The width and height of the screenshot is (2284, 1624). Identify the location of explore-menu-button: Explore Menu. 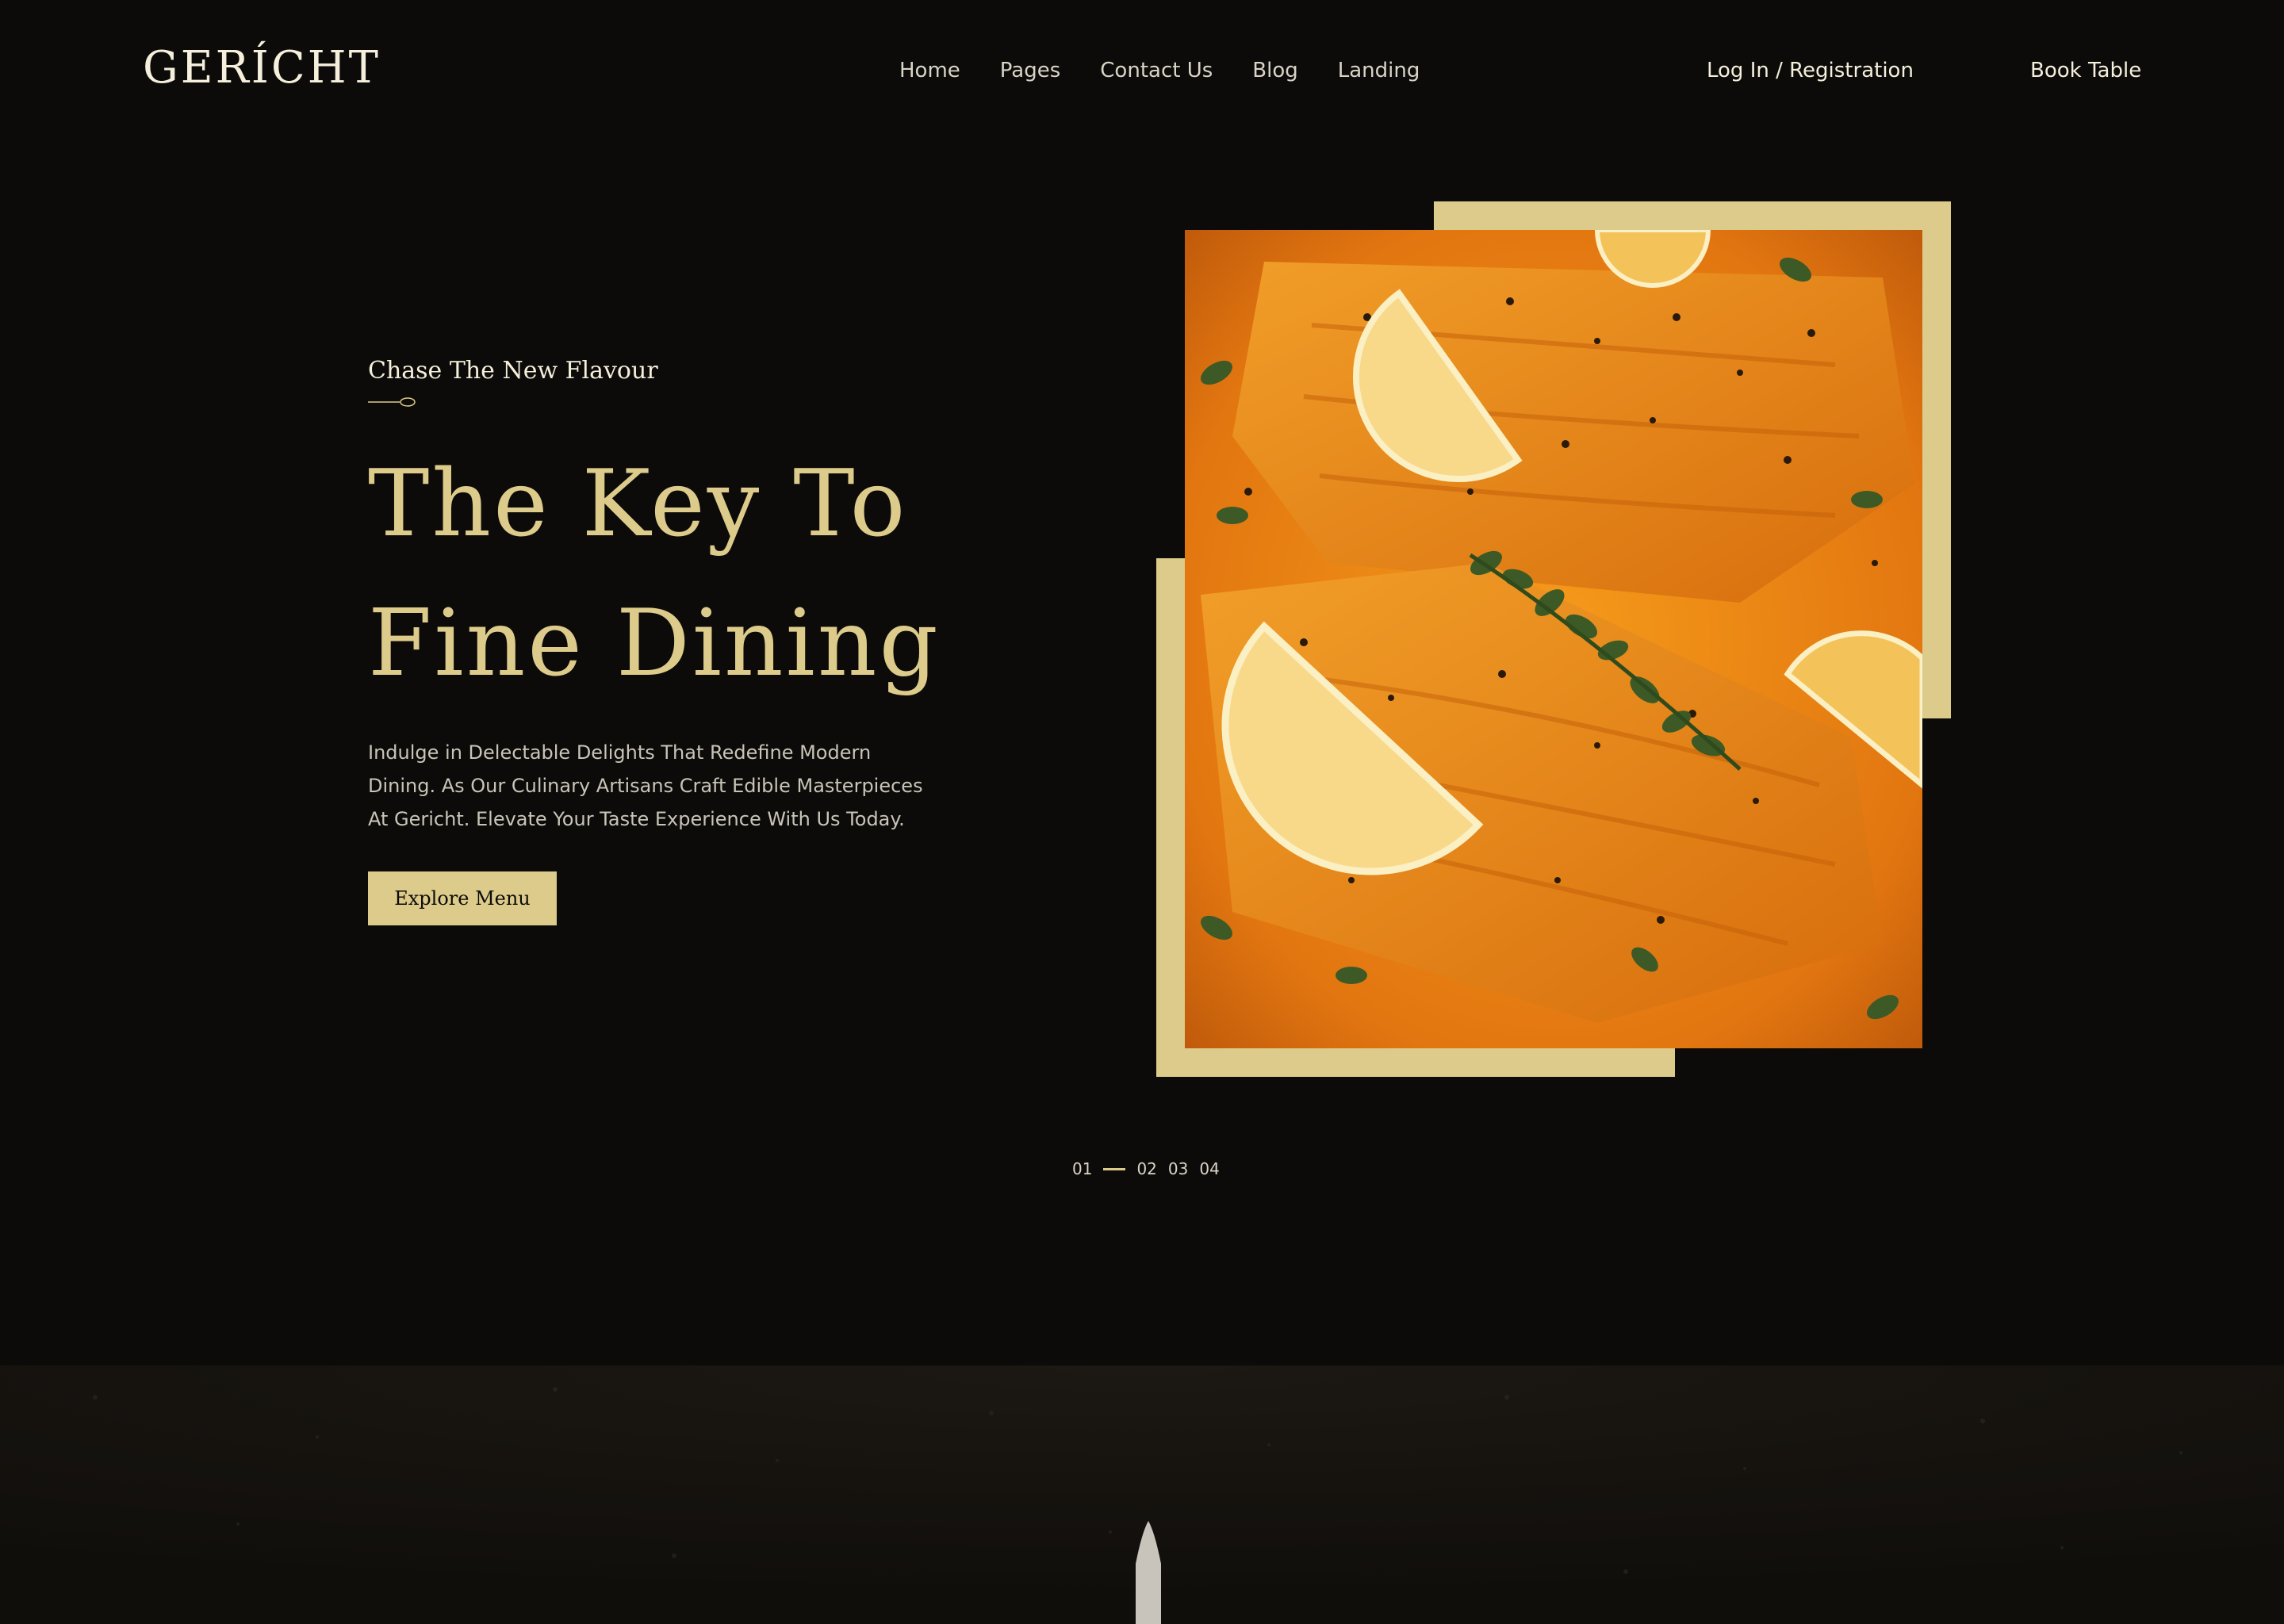
(462, 898).